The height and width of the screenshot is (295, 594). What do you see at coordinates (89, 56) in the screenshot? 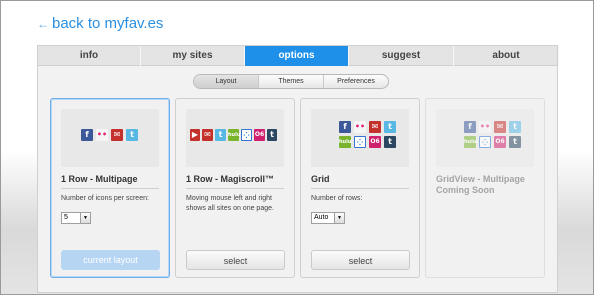
I see `tab-info: info` at bounding box center [89, 56].